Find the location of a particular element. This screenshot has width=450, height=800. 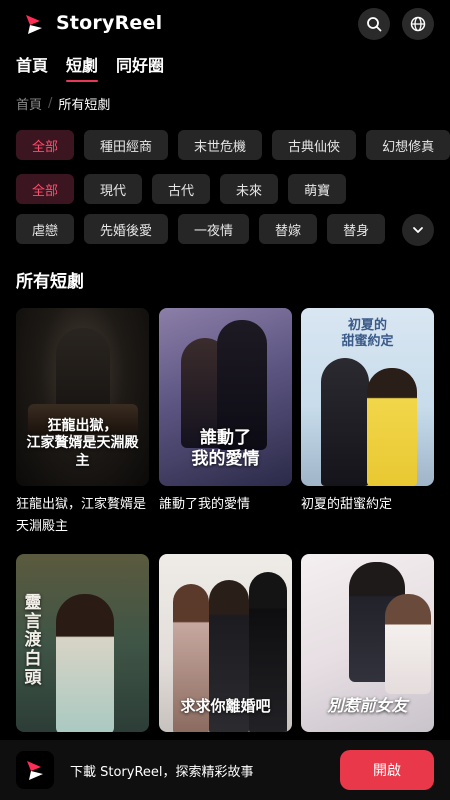

drama-poster: 狂龍出獄， 江家贅婿是天淵殿主 is located at coordinates (82, 397).